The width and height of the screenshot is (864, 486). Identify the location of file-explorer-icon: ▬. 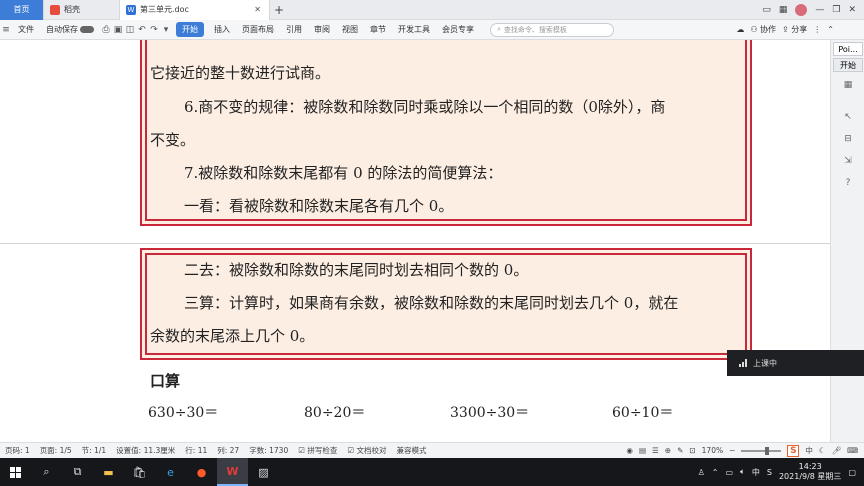
(108, 472).